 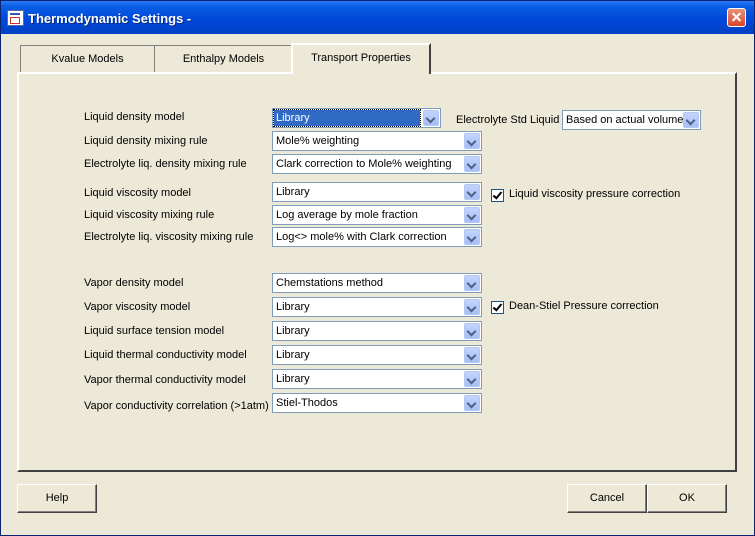 I want to click on liquid-surface-tension-select: Library, so click(x=377, y=331).